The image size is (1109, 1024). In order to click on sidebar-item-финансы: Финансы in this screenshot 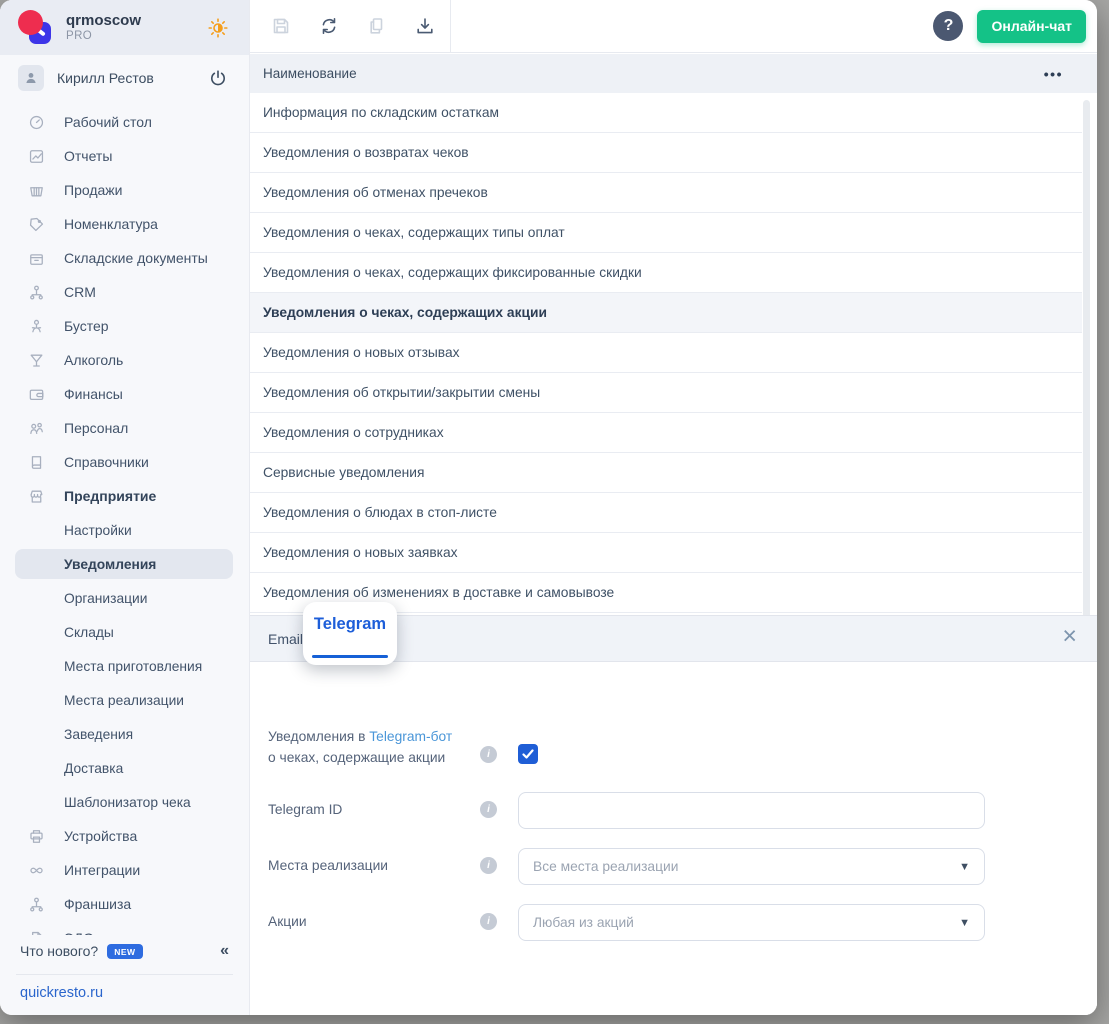, I will do `click(124, 394)`.